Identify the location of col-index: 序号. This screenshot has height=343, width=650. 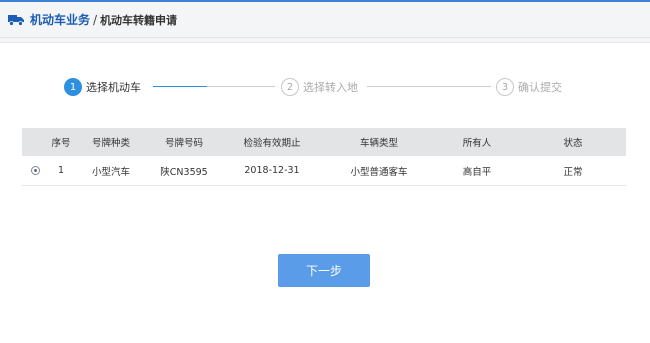
(61, 142).